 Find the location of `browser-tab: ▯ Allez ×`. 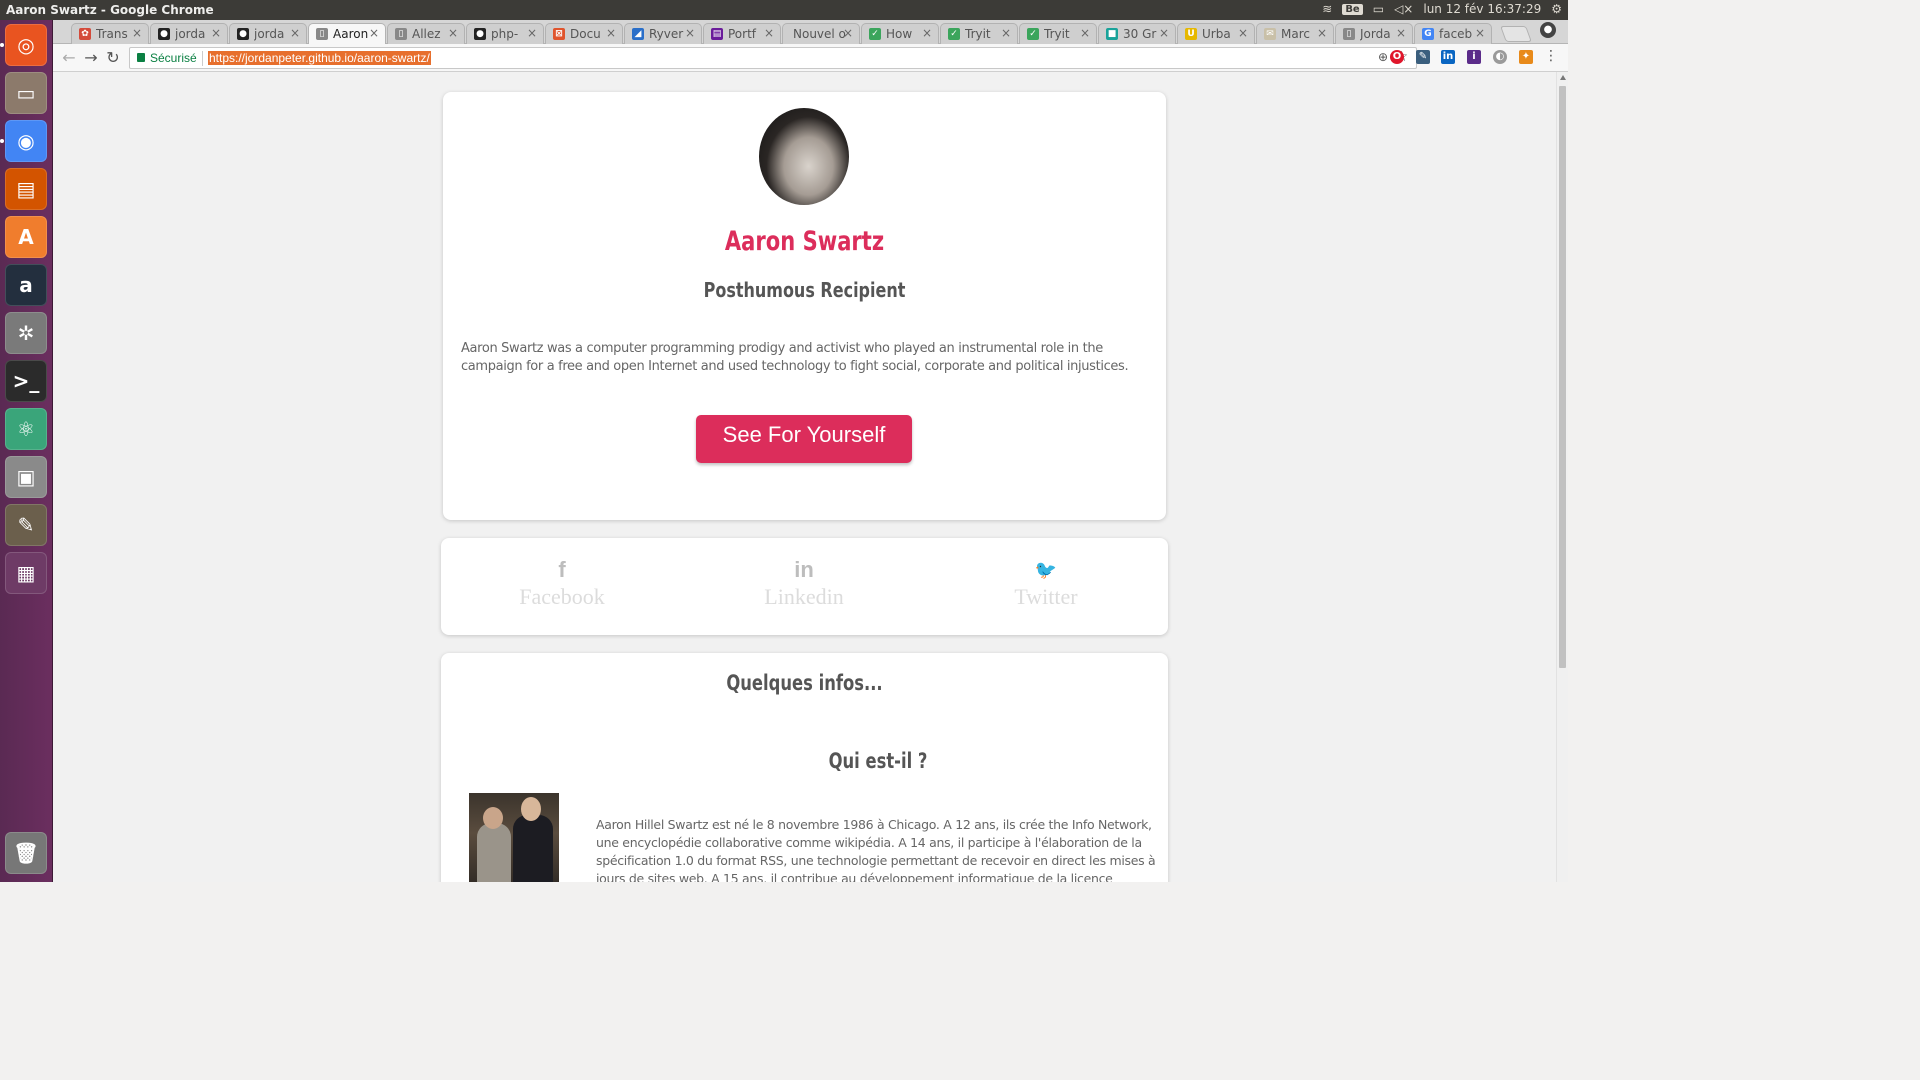

browser-tab: ▯ Allez × is located at coordinates (426, 33).